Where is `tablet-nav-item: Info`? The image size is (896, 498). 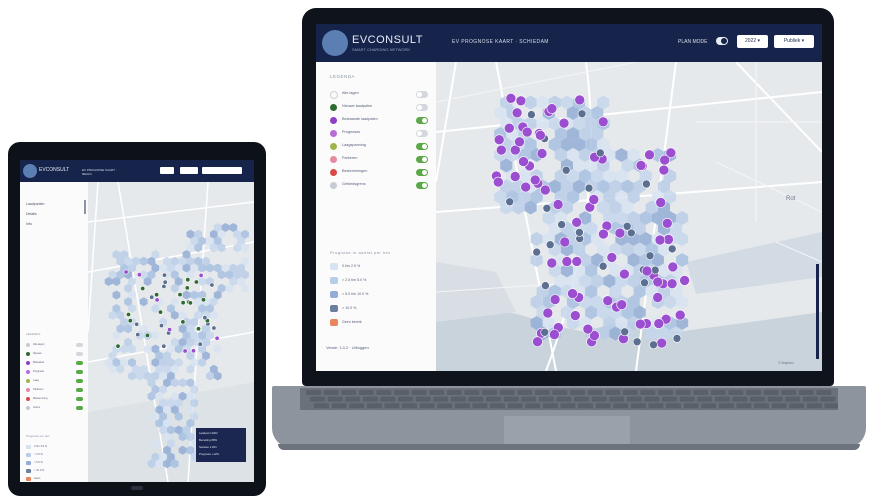 tablet-nav-item: Info is located at coordinates (29, 224).